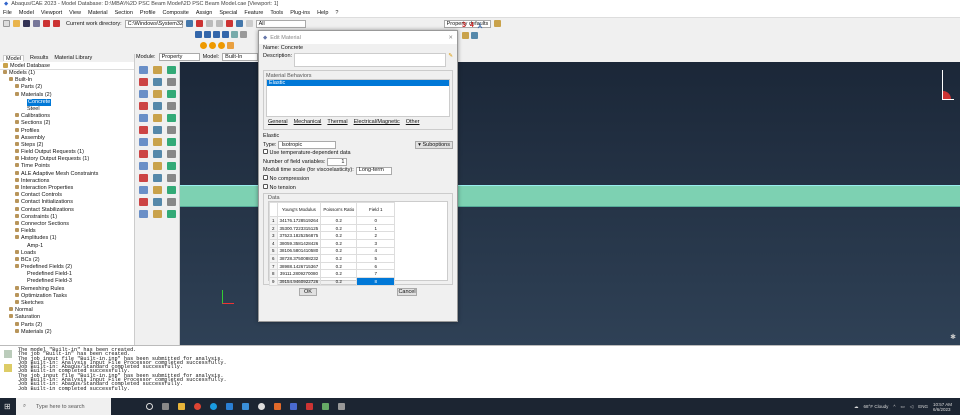 The height and width of the screenshot is (415, 960). I want to click on menu-item-: ?, so click(336, 13).